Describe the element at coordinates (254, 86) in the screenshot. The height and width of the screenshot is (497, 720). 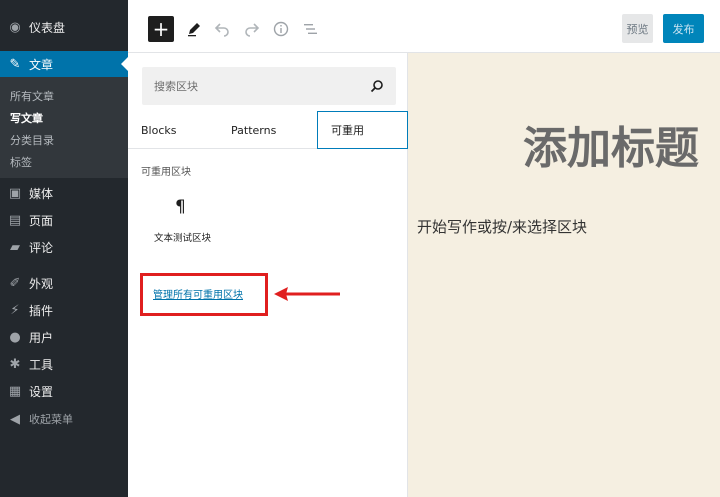
I see `block-search-input` at that location.